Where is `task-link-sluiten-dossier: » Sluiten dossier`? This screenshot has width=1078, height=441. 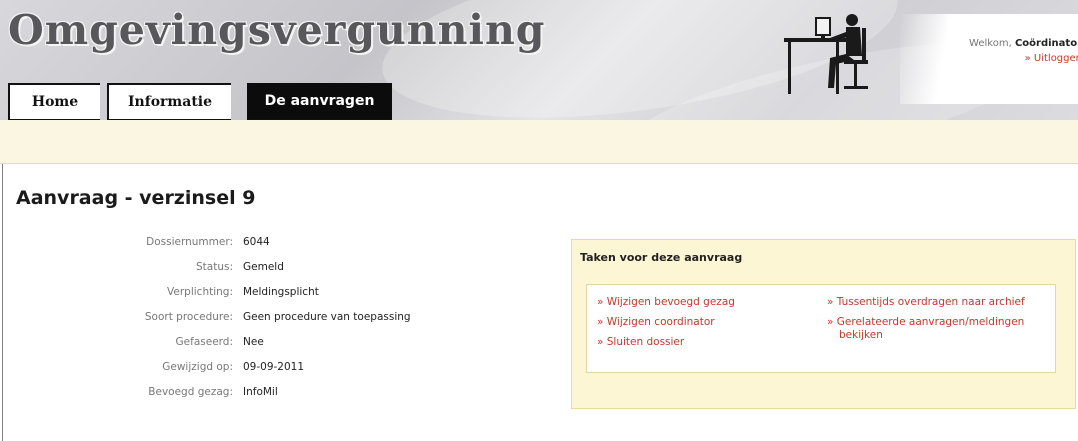 task-link-sluiten-dossier: » Sluiten dossier is located at coordinates (640, 342).